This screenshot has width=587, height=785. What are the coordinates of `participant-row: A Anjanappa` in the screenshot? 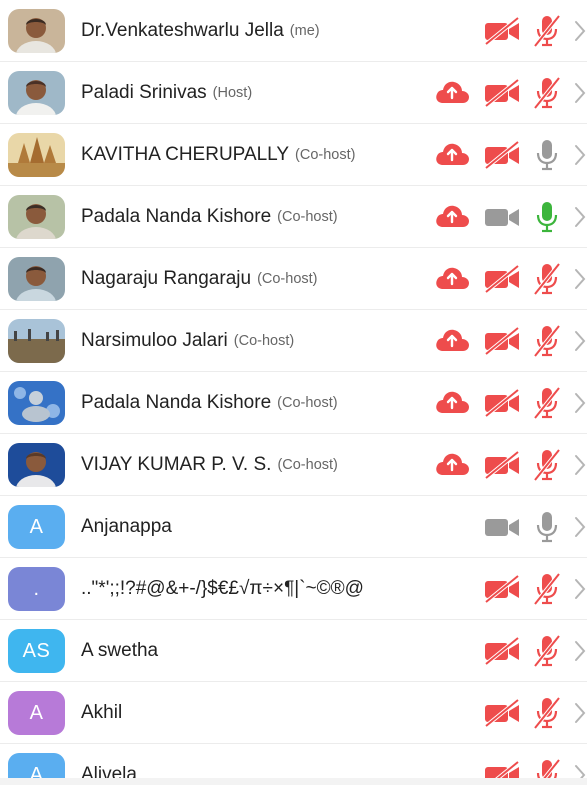 It's located at (293, 527).